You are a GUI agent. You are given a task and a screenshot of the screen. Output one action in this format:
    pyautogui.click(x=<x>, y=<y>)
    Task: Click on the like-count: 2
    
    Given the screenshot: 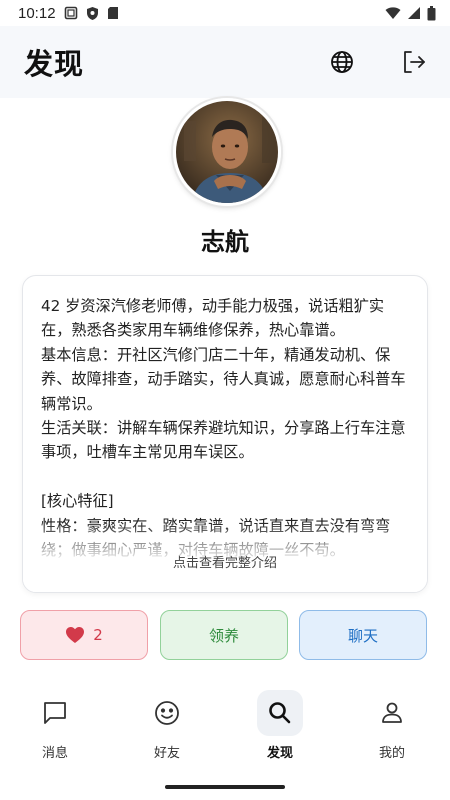 What is the action you would take?
    pyautogui.click(x=98, y=635)
    